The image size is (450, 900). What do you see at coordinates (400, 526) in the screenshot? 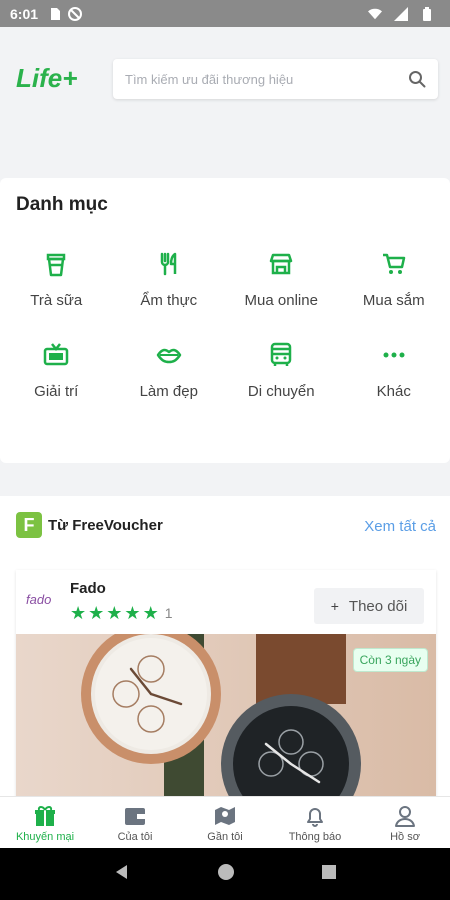
I see `see-all-link: Xem tất cả` at bounding box center [400, 526].